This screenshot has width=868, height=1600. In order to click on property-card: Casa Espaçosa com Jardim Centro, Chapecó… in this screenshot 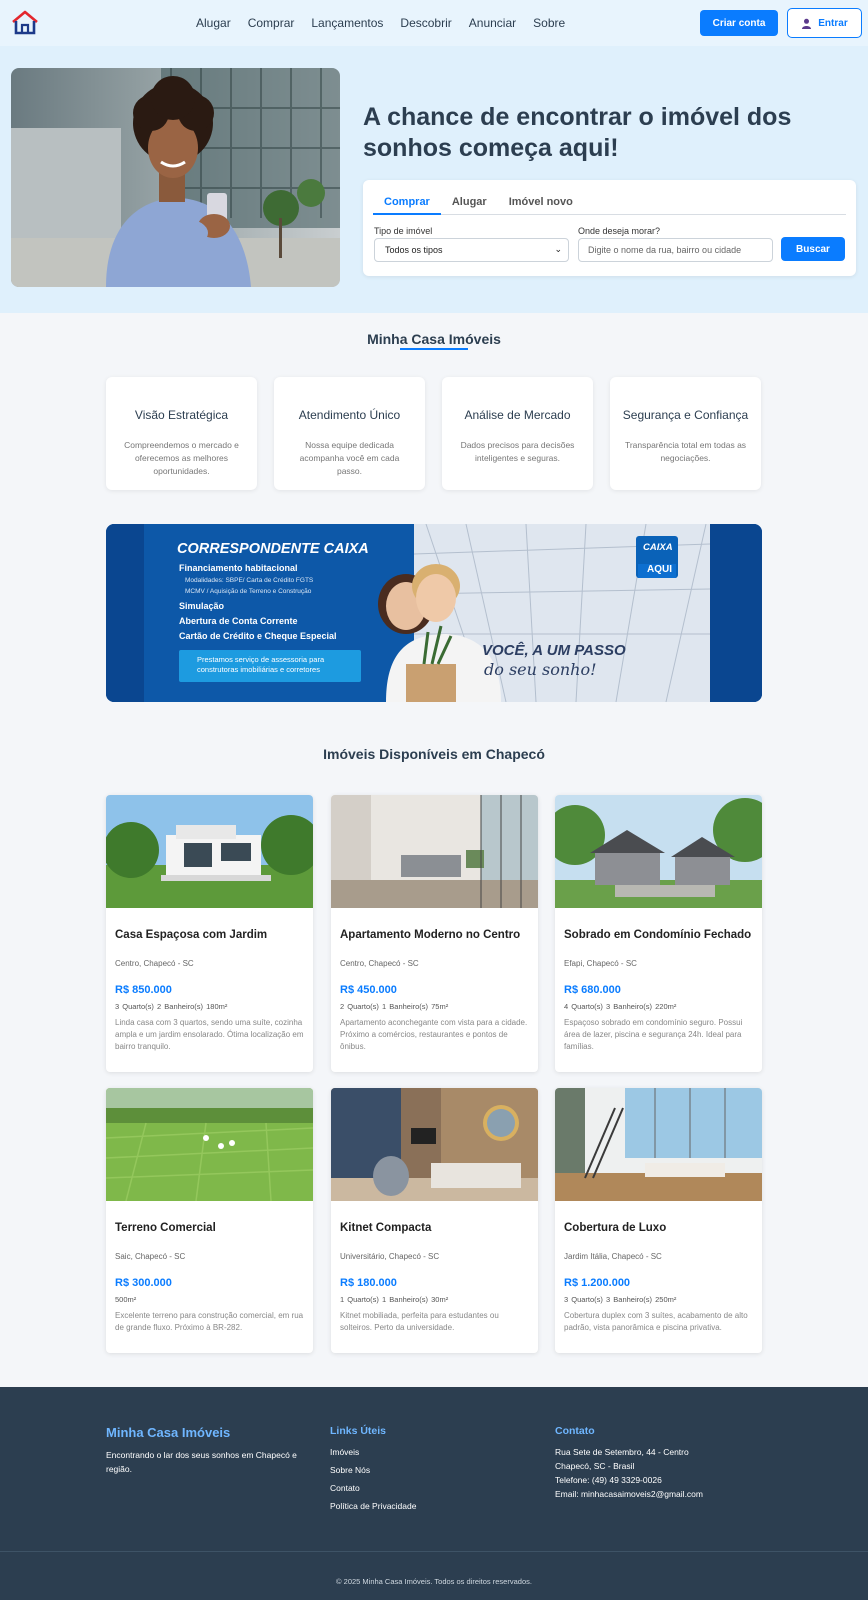, I will do `click(209, 933)`.